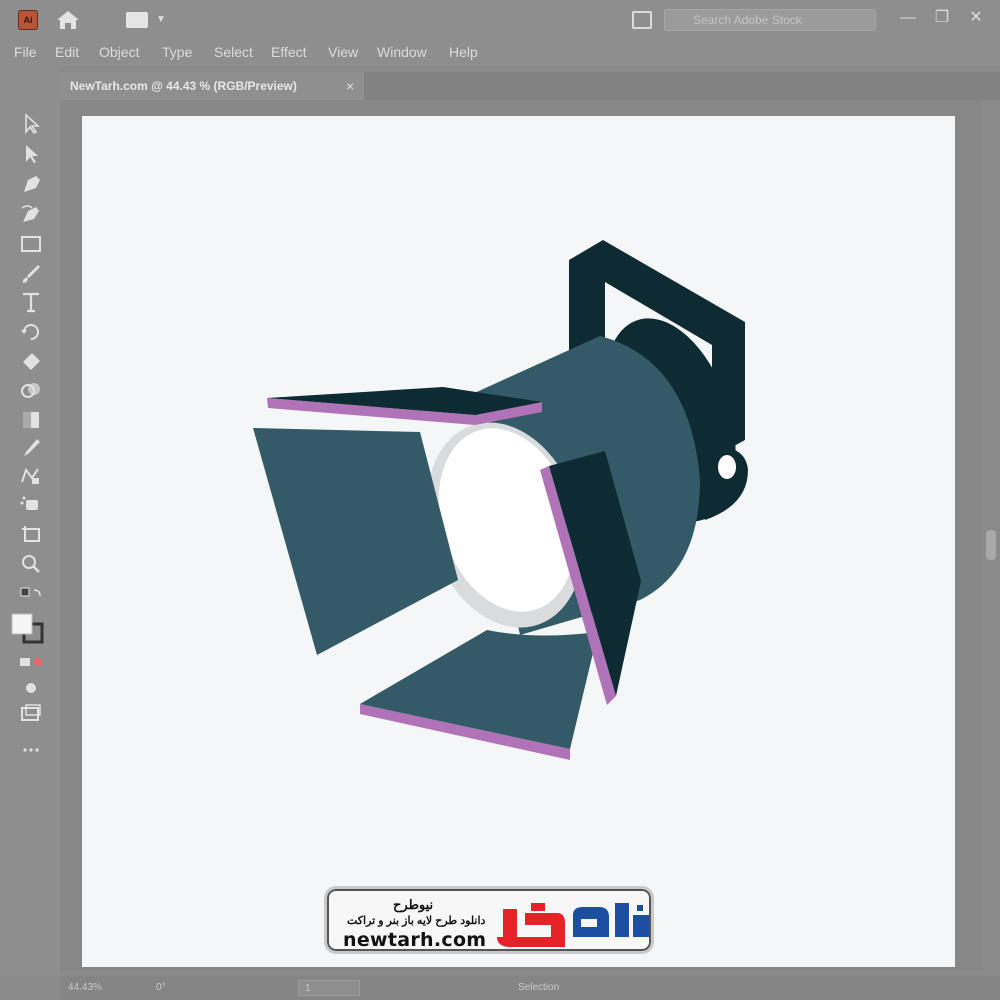 This screenshot has height=1000, width=1000. I want to click on rotate-view: 0°, so click(161, 987).